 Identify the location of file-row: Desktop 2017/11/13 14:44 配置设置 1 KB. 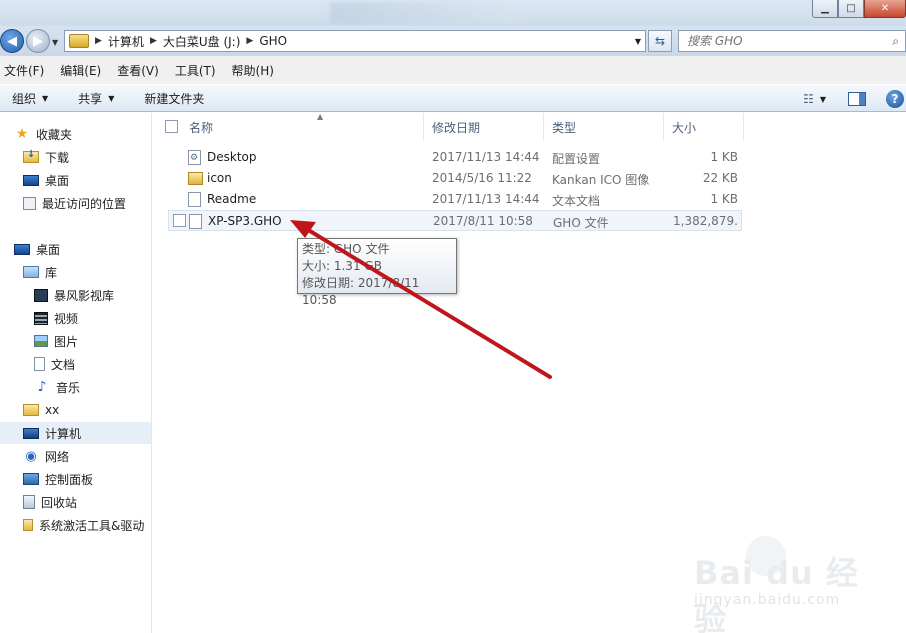
(455, 157).